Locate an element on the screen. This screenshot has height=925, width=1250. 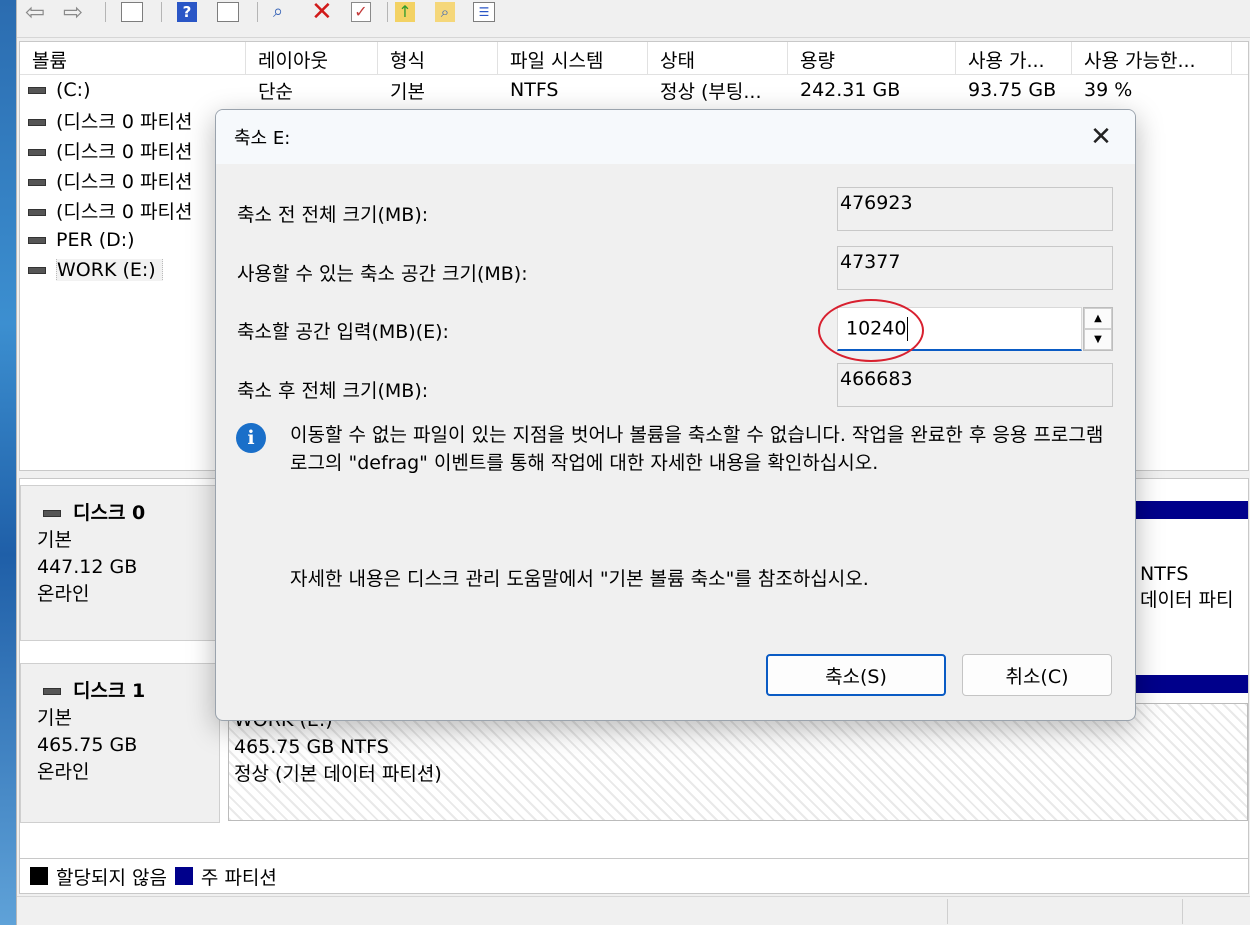
volume-layout: 단순 is located at coordinates (275, 91).